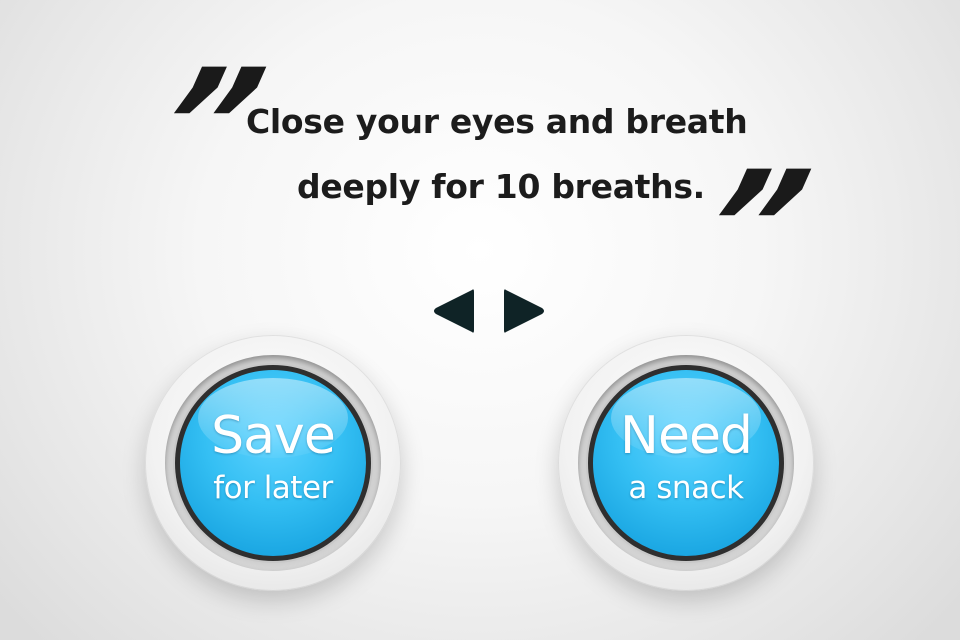 The width and height of the screenshot is (960, 640). What do you see at coordinates (686, 436) in the screenshot?
I see `snack-button-label-main: Need` at bounding box center [686, 436].